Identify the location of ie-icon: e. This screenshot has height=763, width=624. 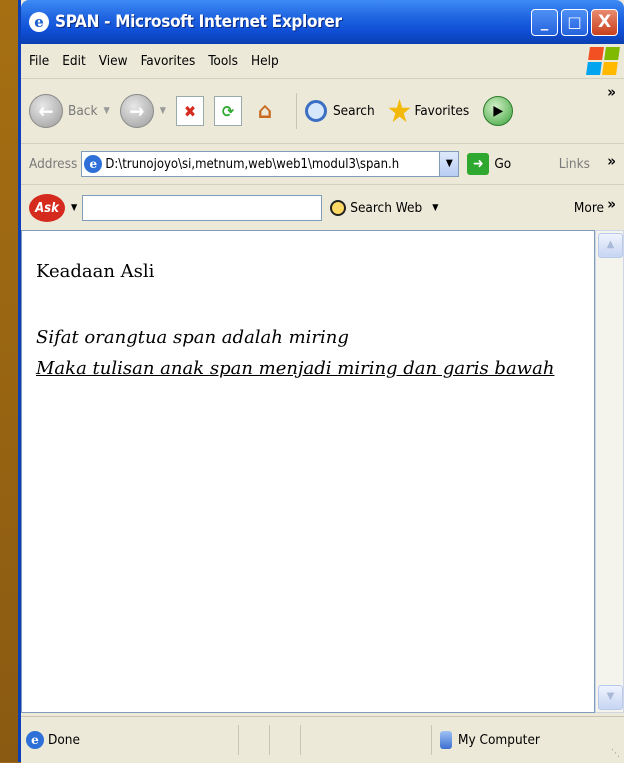
(39, 22).